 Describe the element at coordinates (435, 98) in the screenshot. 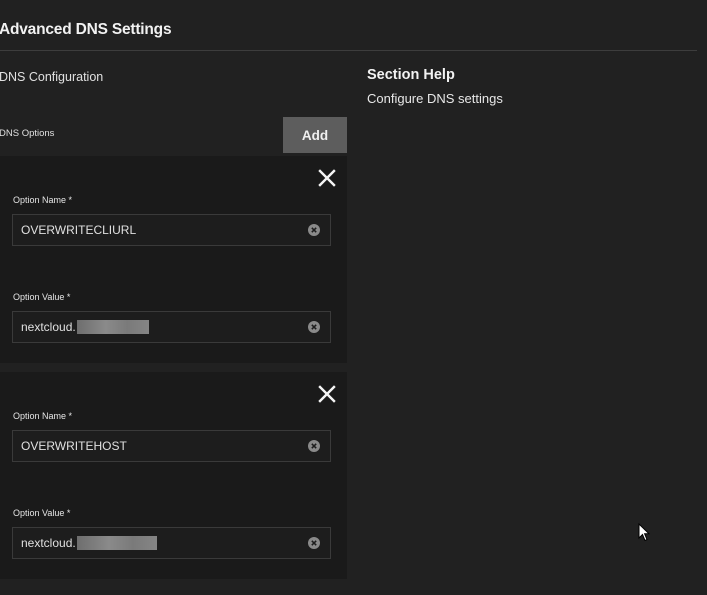

I see `section-help-text: Configure DNS settings` at that location.